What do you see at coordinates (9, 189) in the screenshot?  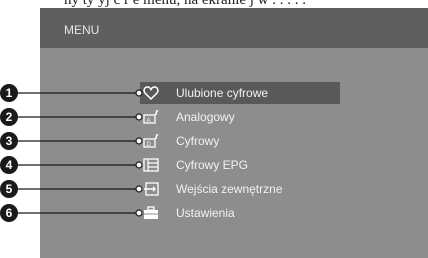 I see `callout-number-5: 5` at bounding box center [9, 189].